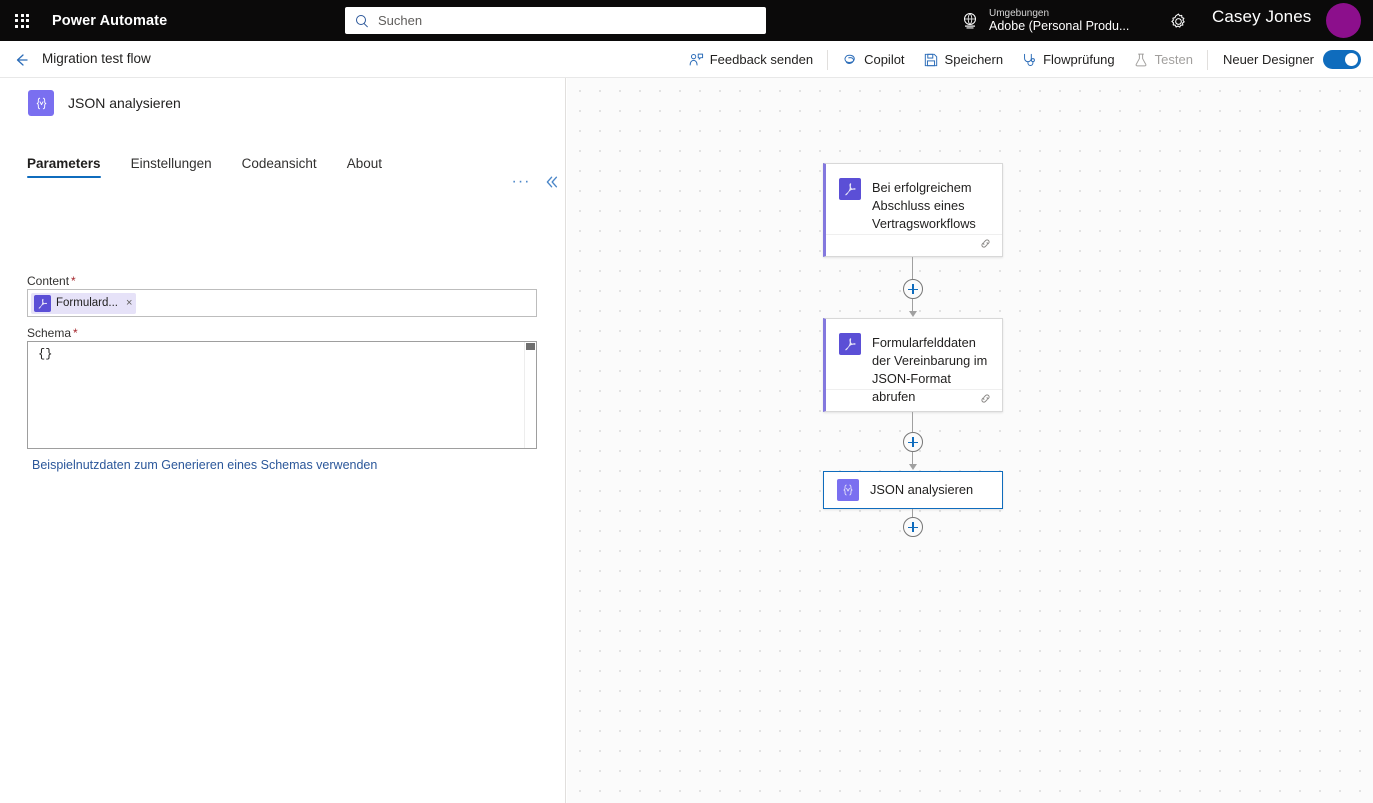  Describe the element at coordinates (1019, 13) in the screenshot. I see `environment-label: Umgebungen` at that location.